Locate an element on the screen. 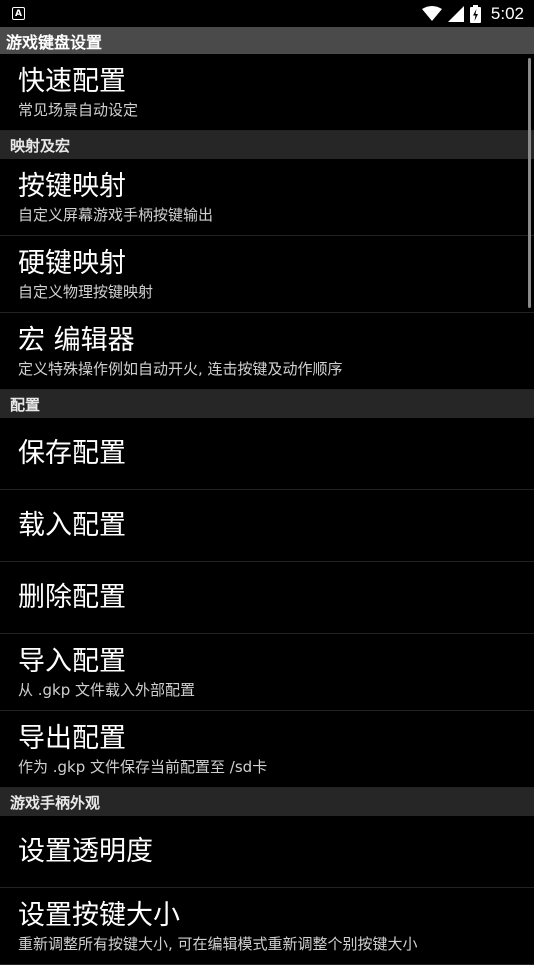 The height and width of the screenshot is (965, 534). section-header-config: 配置 is located at coordinates (267, 404).